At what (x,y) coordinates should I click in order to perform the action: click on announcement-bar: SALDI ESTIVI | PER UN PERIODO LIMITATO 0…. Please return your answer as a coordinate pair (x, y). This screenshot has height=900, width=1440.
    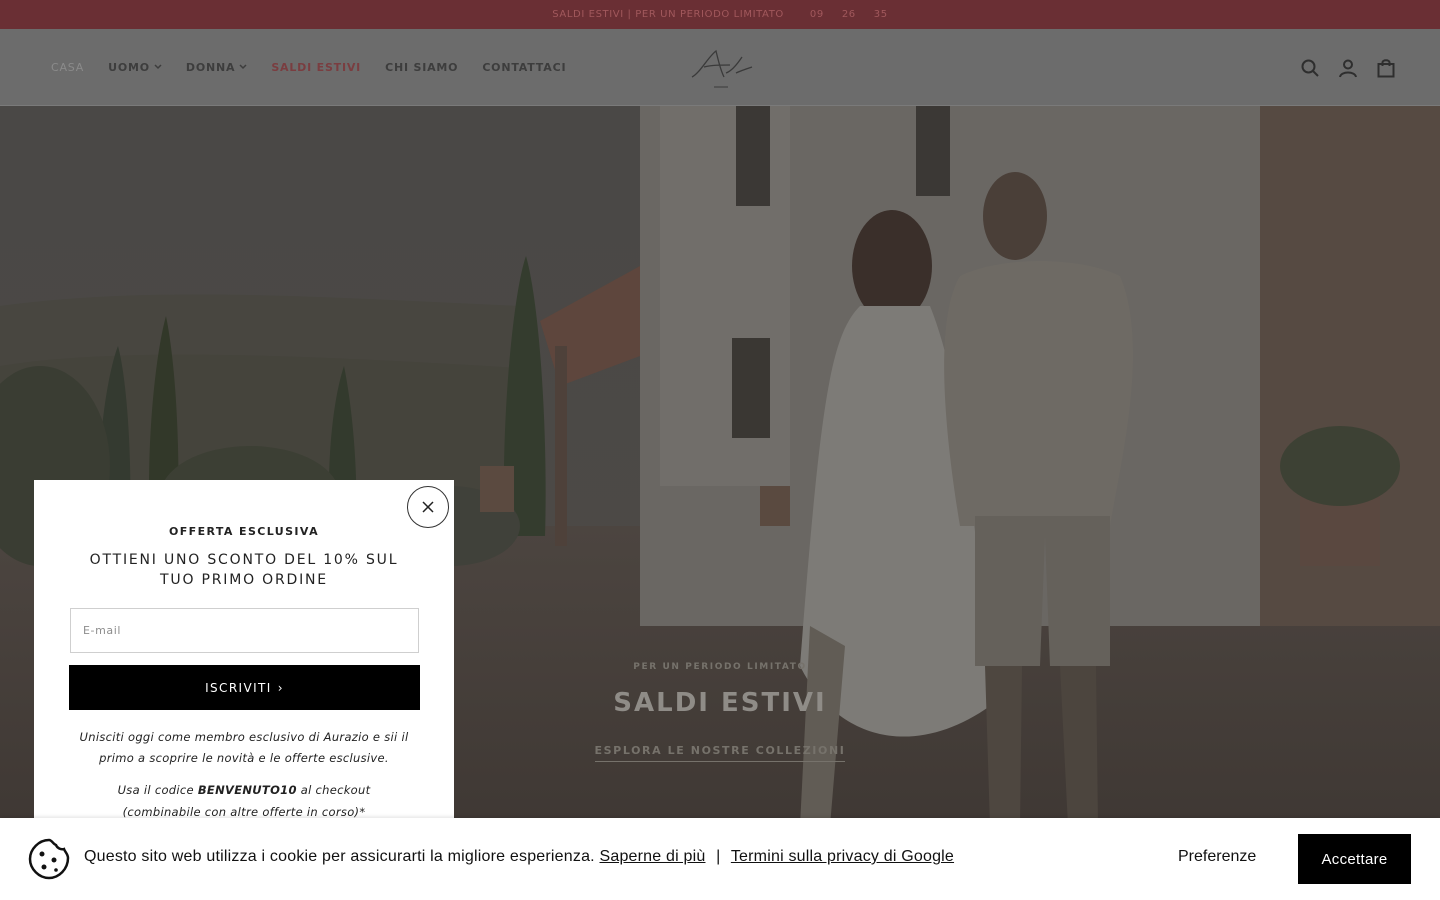
    Looking at the image, I should click on (720, 14).